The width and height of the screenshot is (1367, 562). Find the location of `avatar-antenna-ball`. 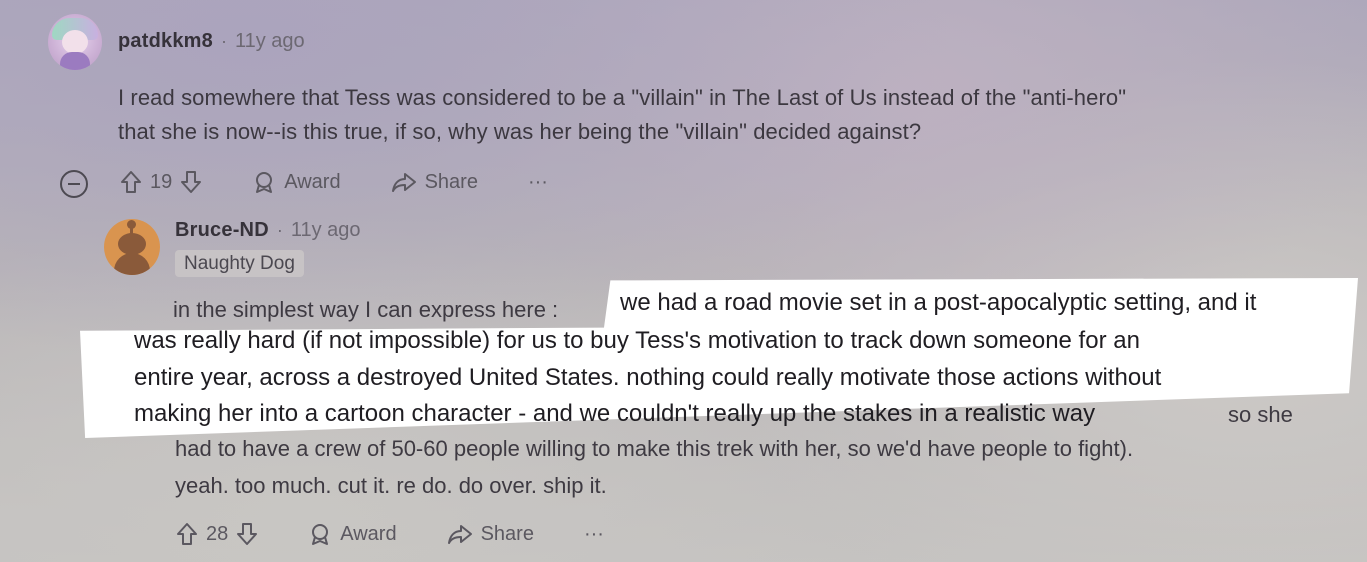

avatar-antenna-ball is located at coordinates (131, 224).